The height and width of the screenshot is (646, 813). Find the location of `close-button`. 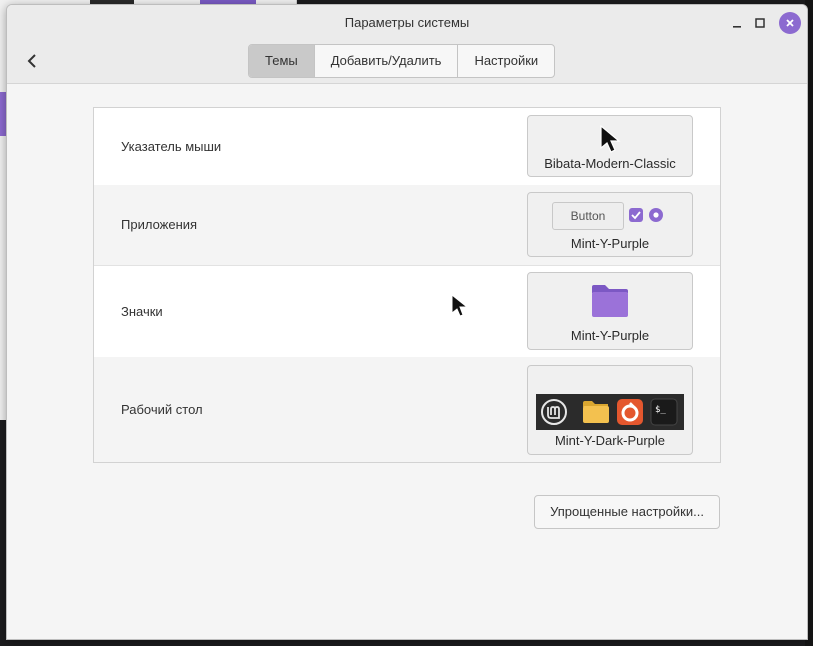

close-button is located at coordinates (790, 23).